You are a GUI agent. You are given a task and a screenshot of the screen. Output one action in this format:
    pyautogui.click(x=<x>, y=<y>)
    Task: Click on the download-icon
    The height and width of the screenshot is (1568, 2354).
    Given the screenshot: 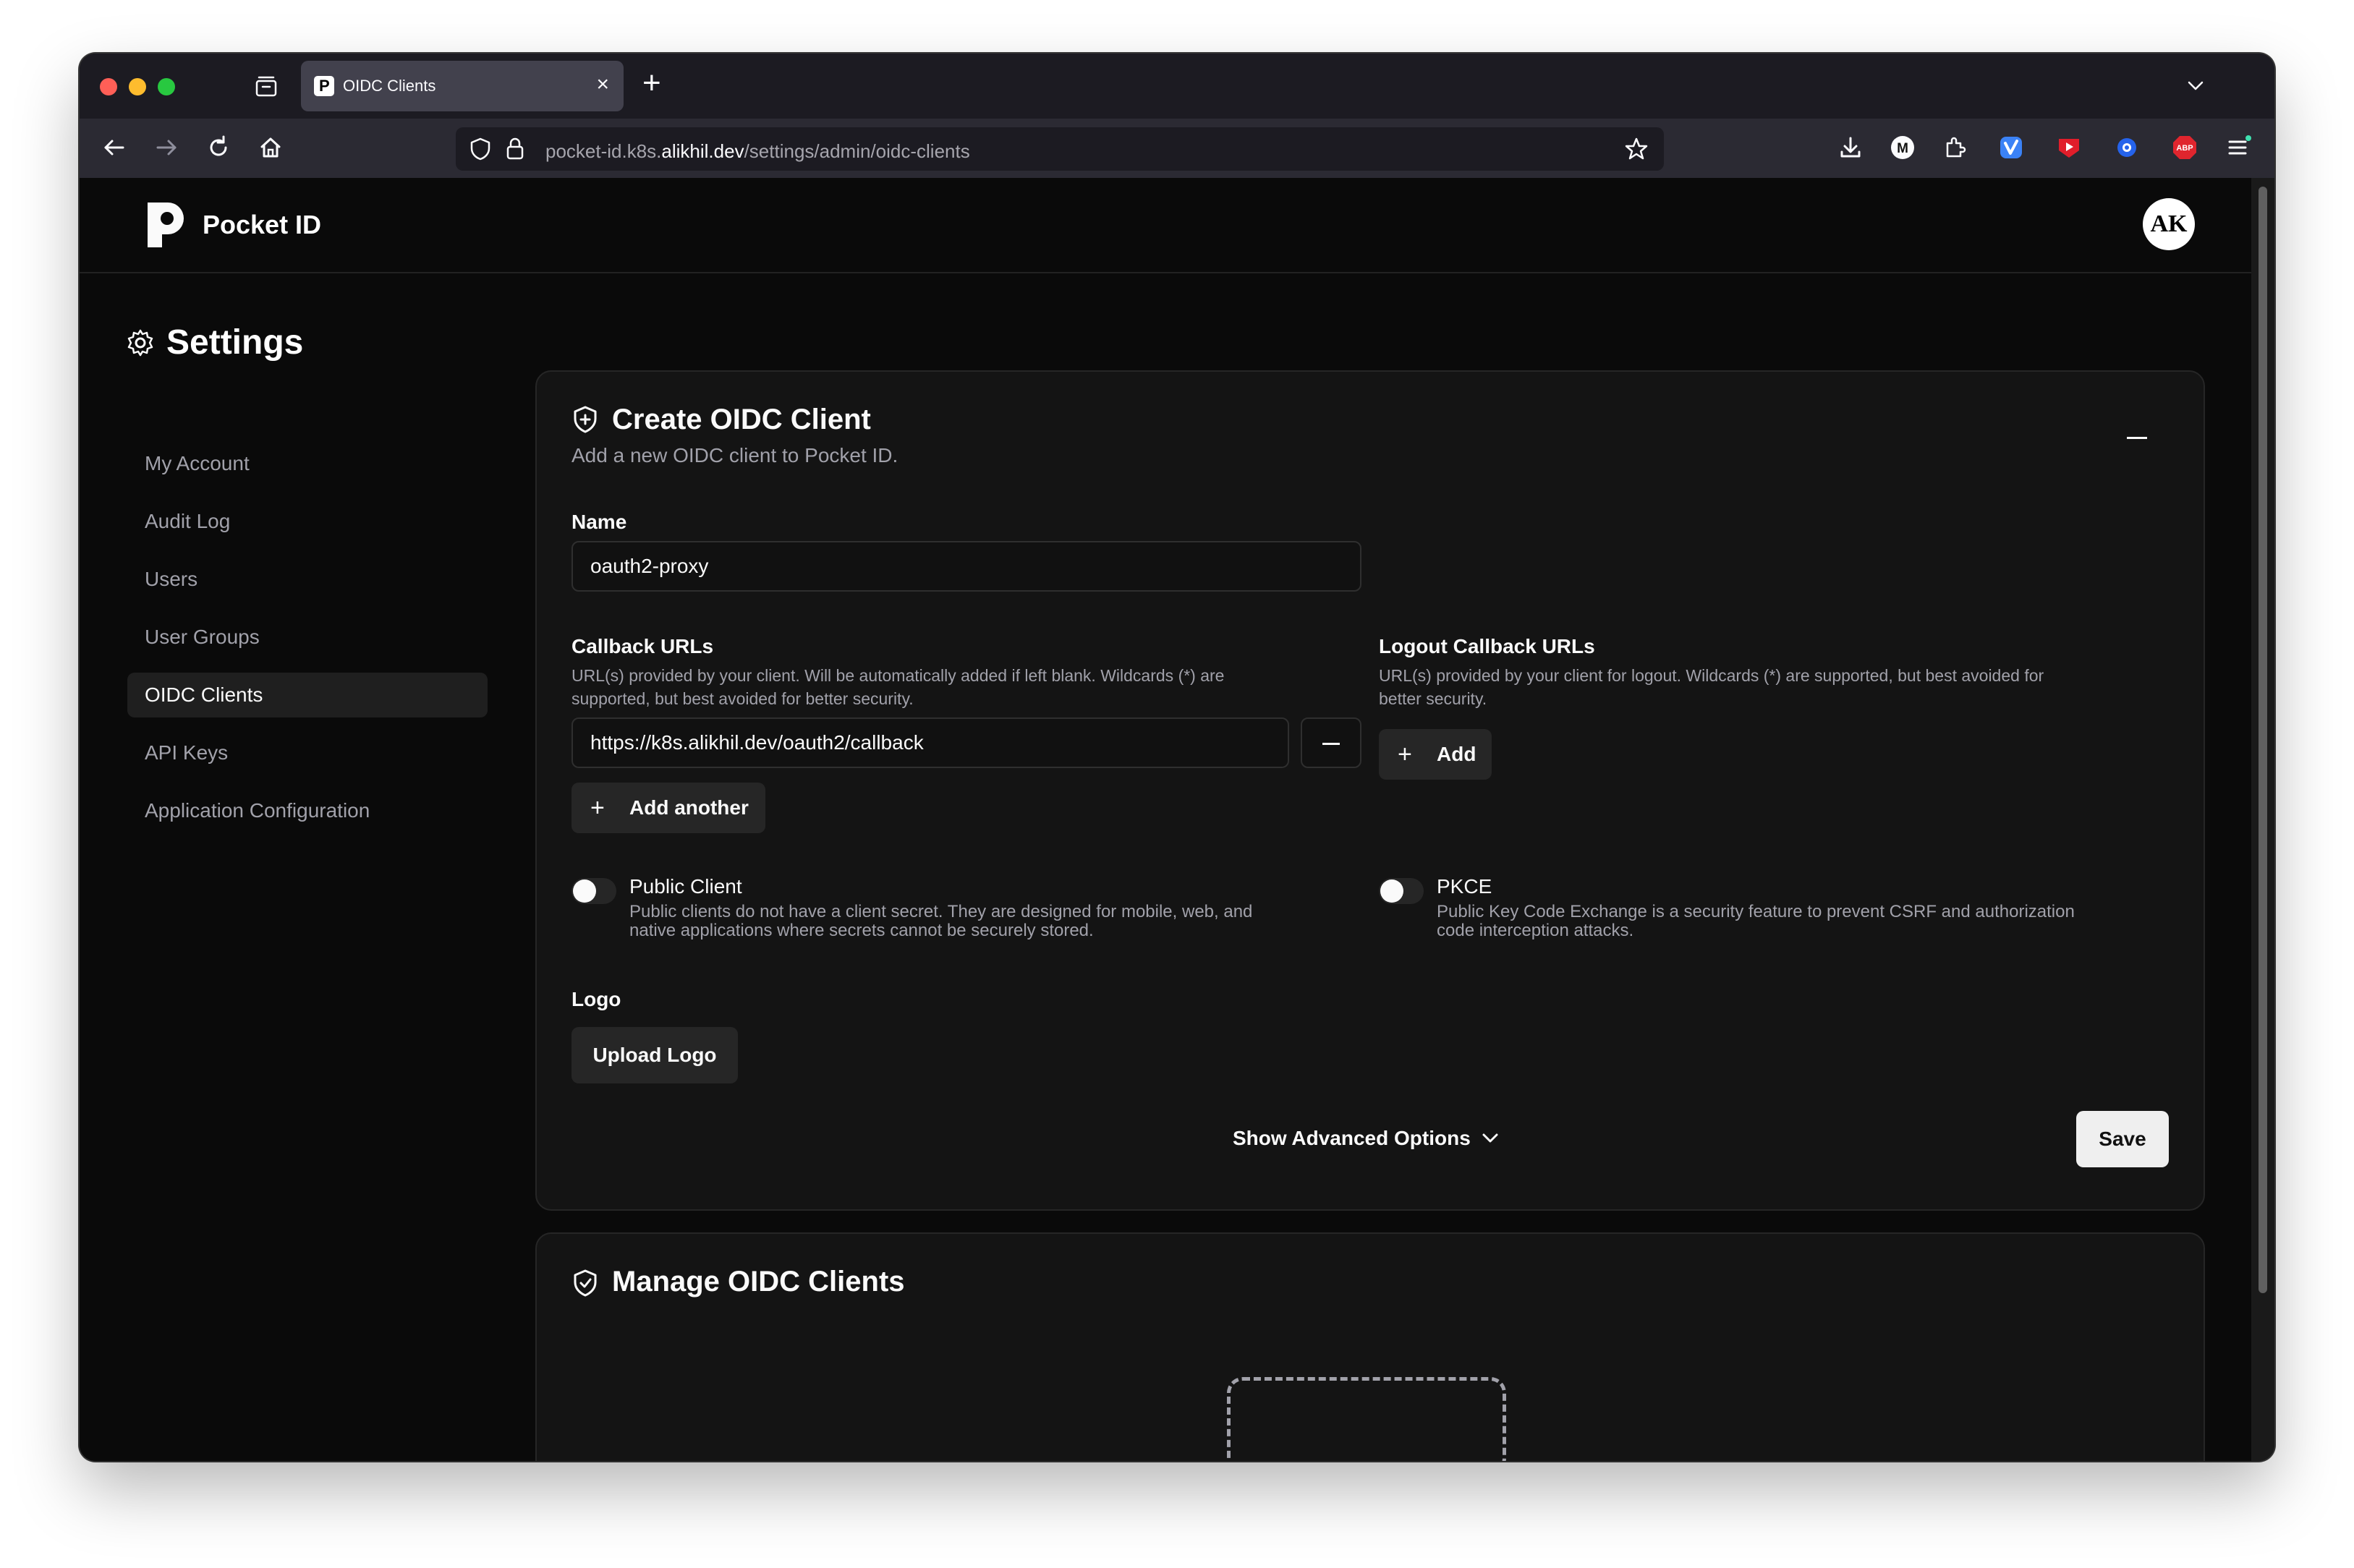 What is the action you would take?
    pyautogui.click(x=1850, y=147)
    